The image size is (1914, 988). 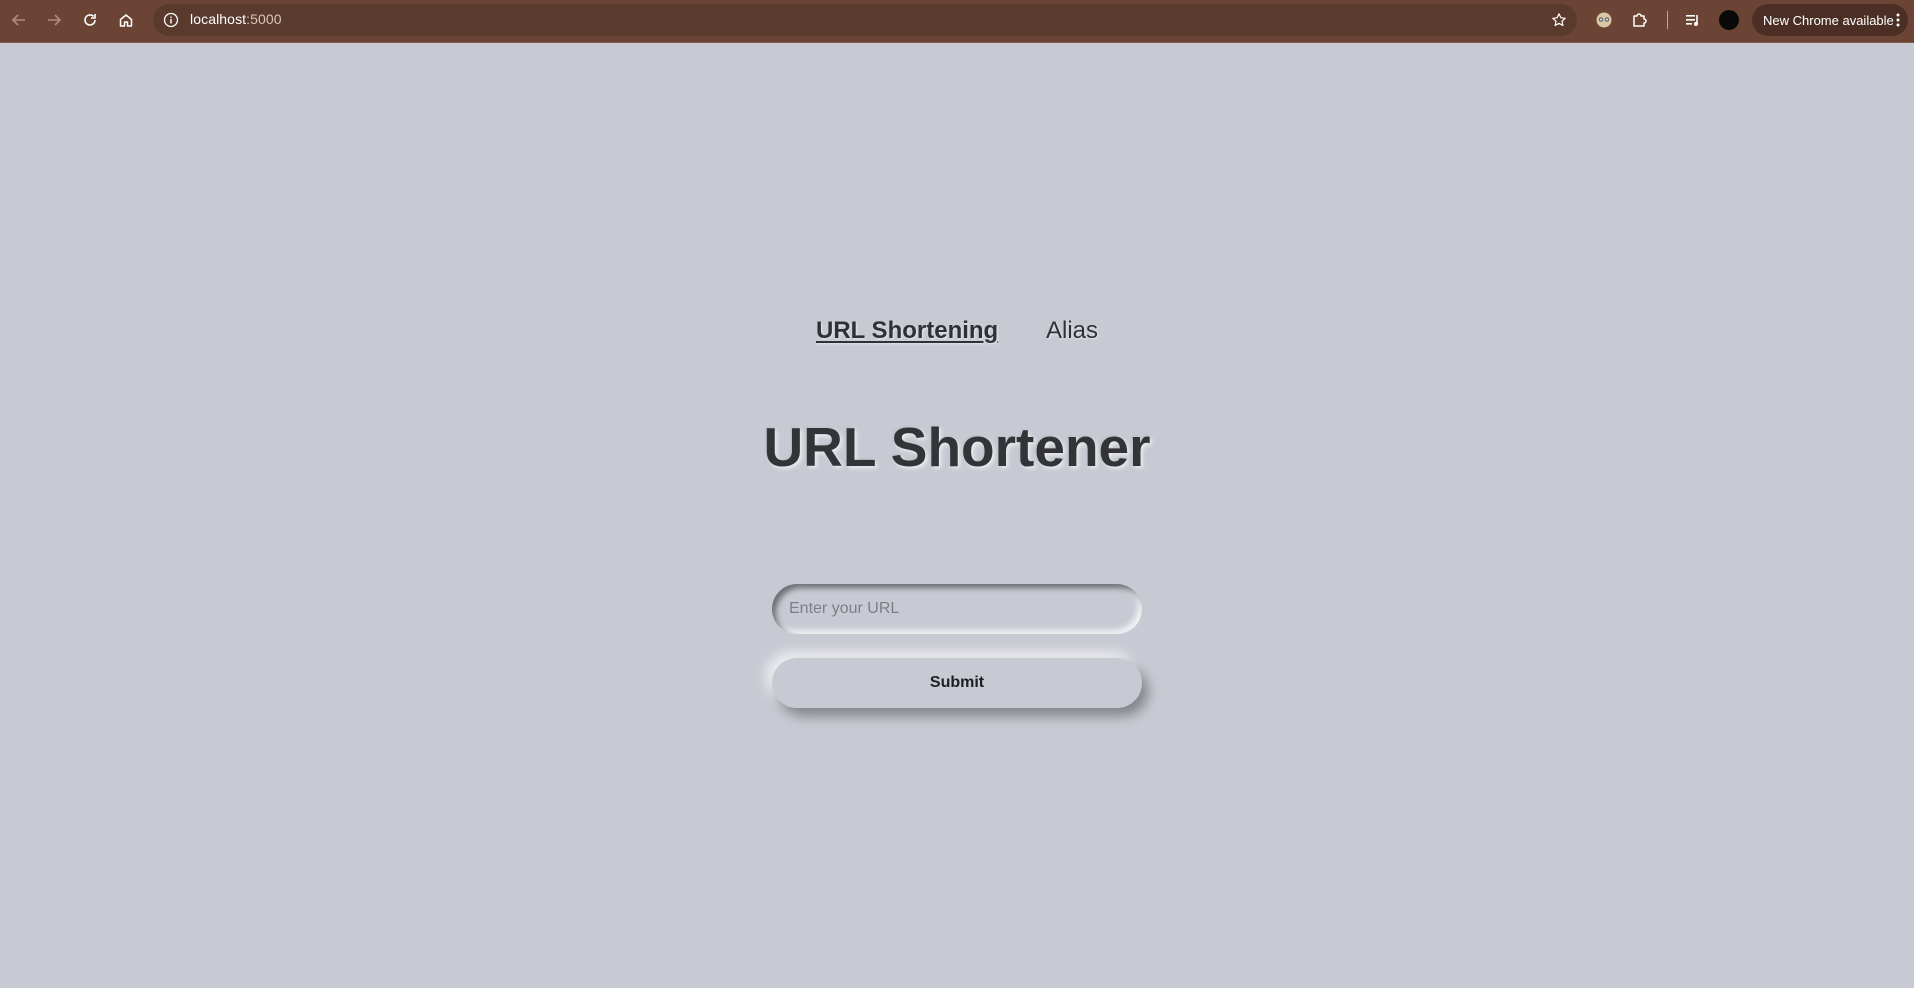 What do you see at coordinates (907, 331) in the screenshot?
I see `nav-link-url-shortening: URL Shortening` at bounding box center [907, 331].